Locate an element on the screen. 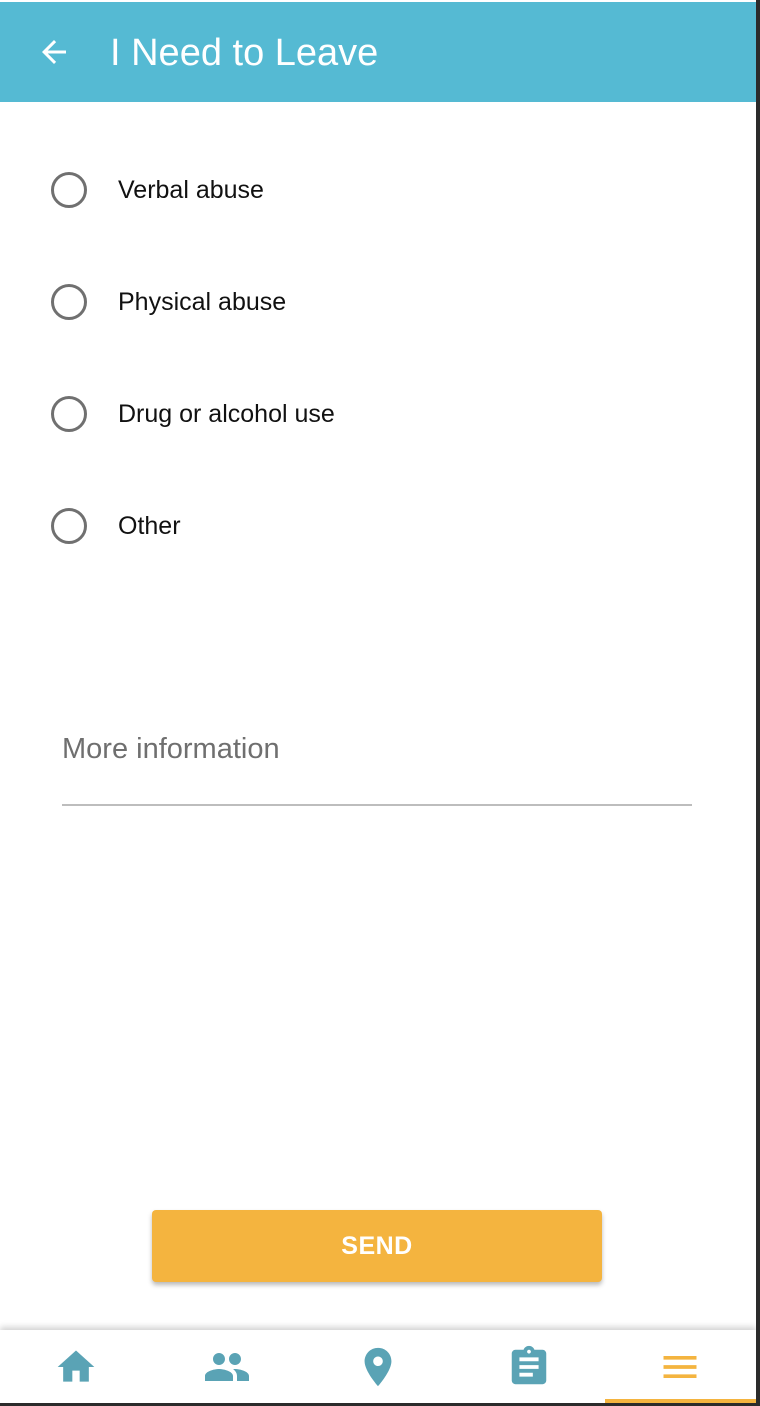 The height and width of the screenshot is (1406, 760). home-icon is located at coordinates (75, 1366).